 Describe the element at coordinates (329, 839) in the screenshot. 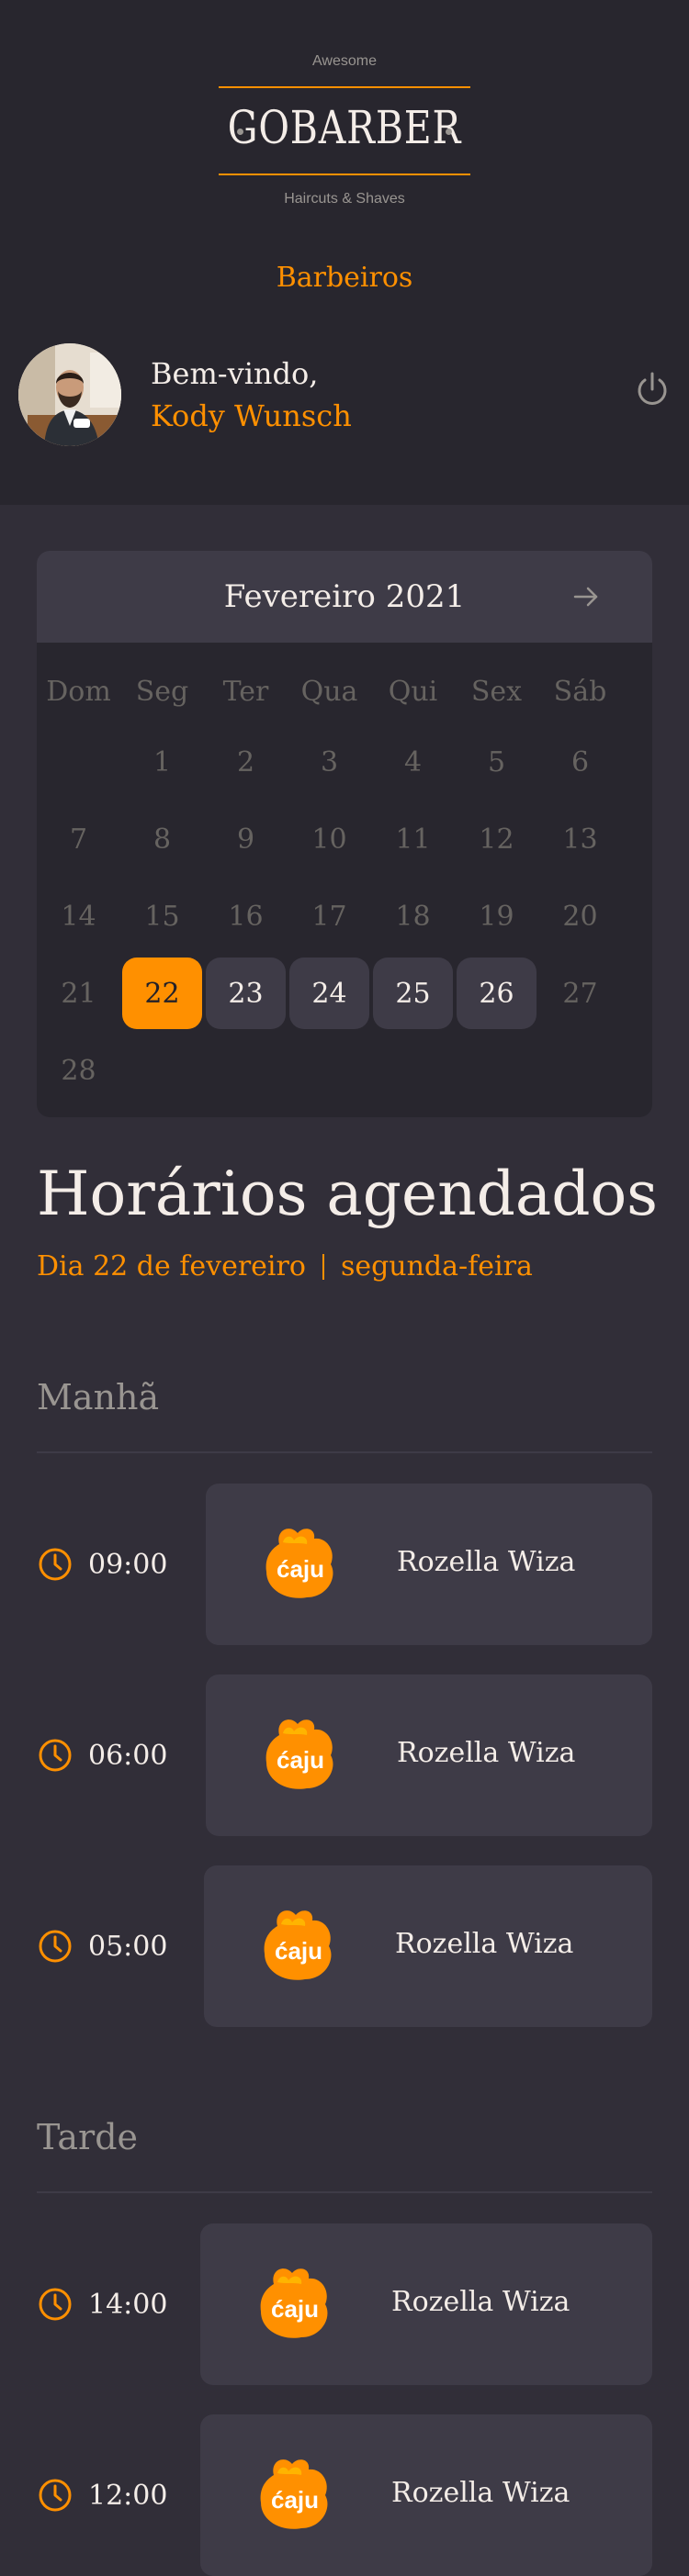

I see `calendar-day-disabled: 10` at that location.